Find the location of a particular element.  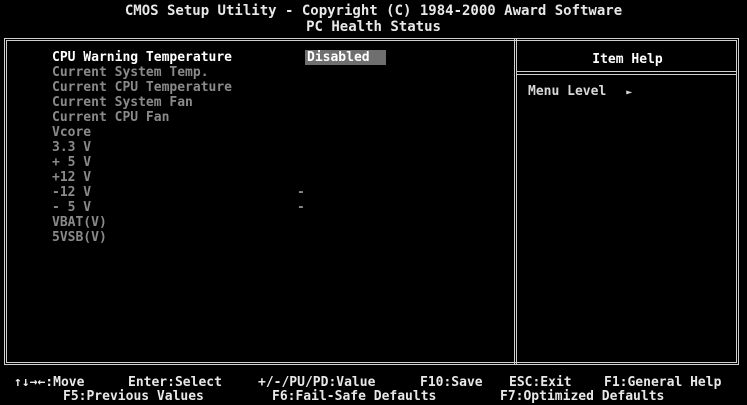

setting-3-3v: 3.3 V is located at coordinates (72, 147).